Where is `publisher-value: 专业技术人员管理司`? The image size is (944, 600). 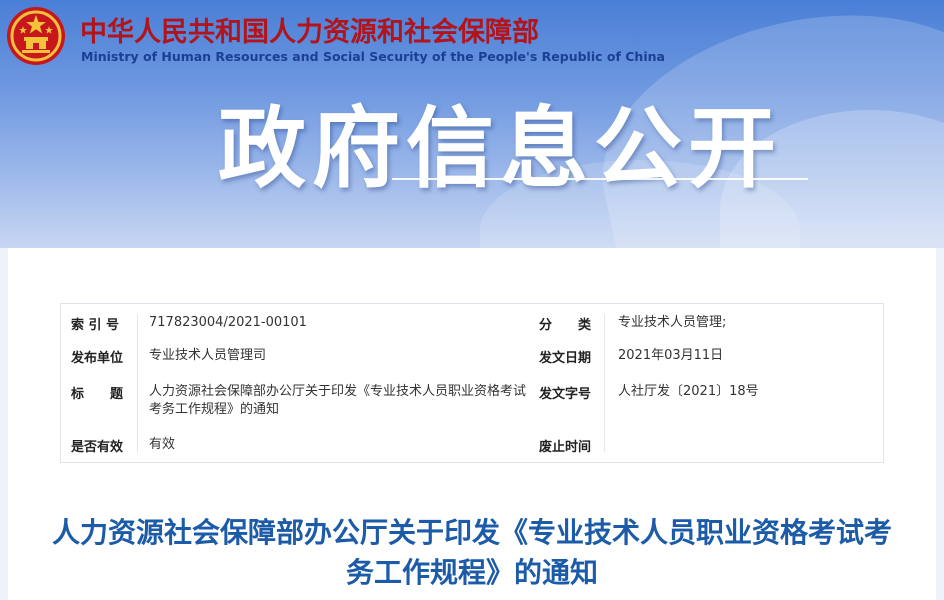
publisher-value: 专业技术人员管理司 is located at coordinates (208, 355).